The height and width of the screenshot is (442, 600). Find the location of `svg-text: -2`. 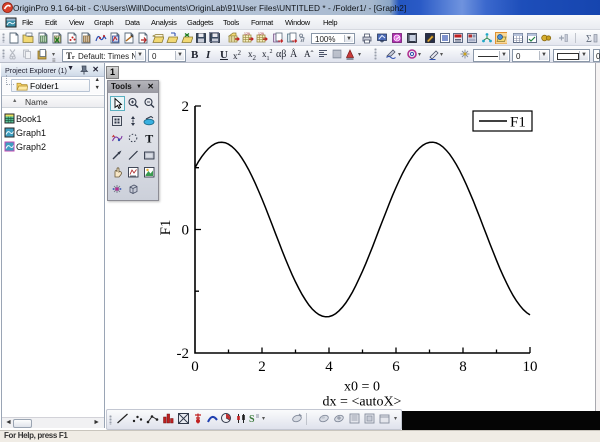

svg-text: -2 is located at coordinates (183, 354).